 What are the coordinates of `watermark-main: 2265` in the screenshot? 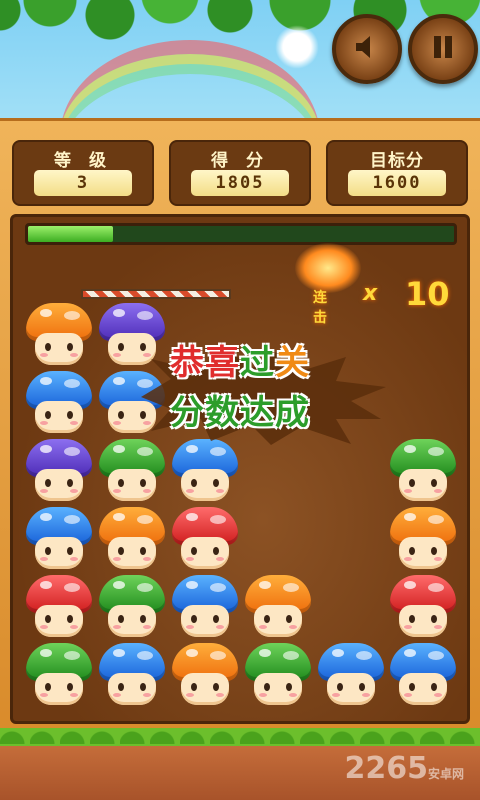 It's located at (386, 768).